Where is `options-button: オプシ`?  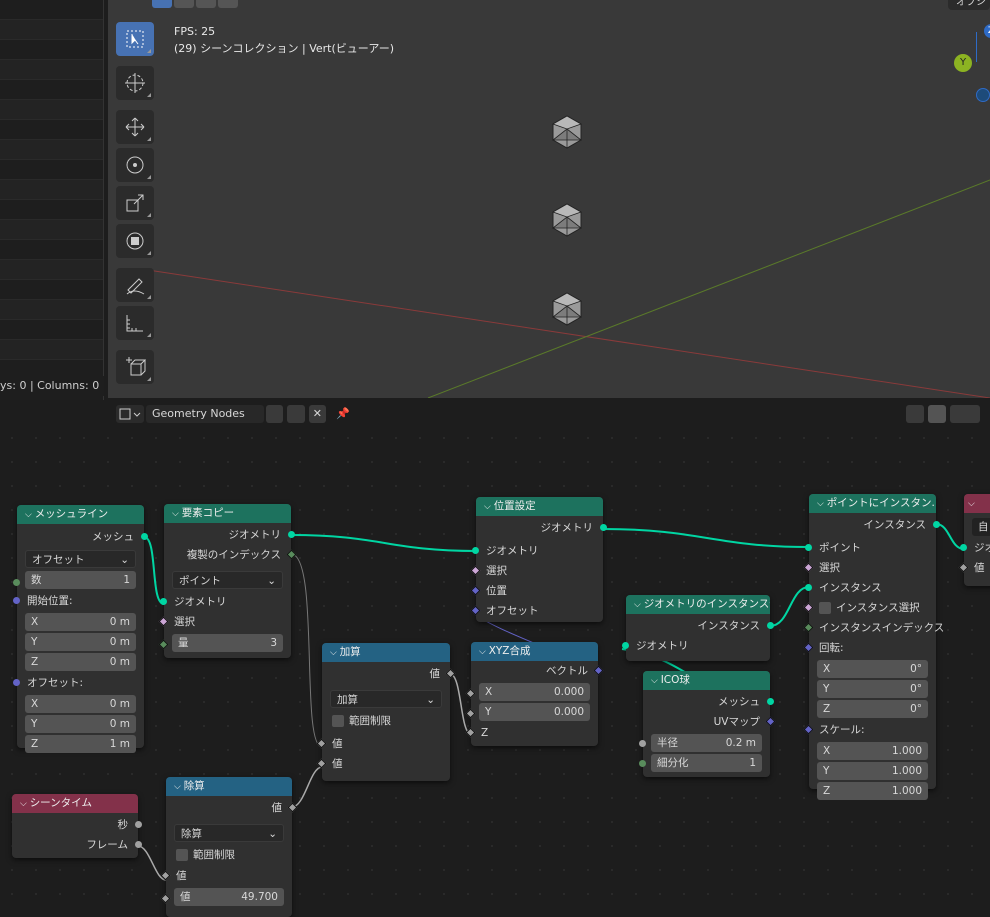
options-button: オプシ is located at coordinates (969, 5).